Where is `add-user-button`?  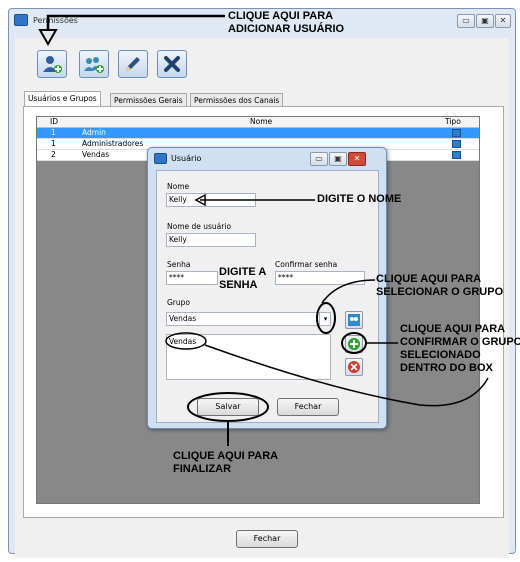 add-user-button is located at coordinates (52, 64).